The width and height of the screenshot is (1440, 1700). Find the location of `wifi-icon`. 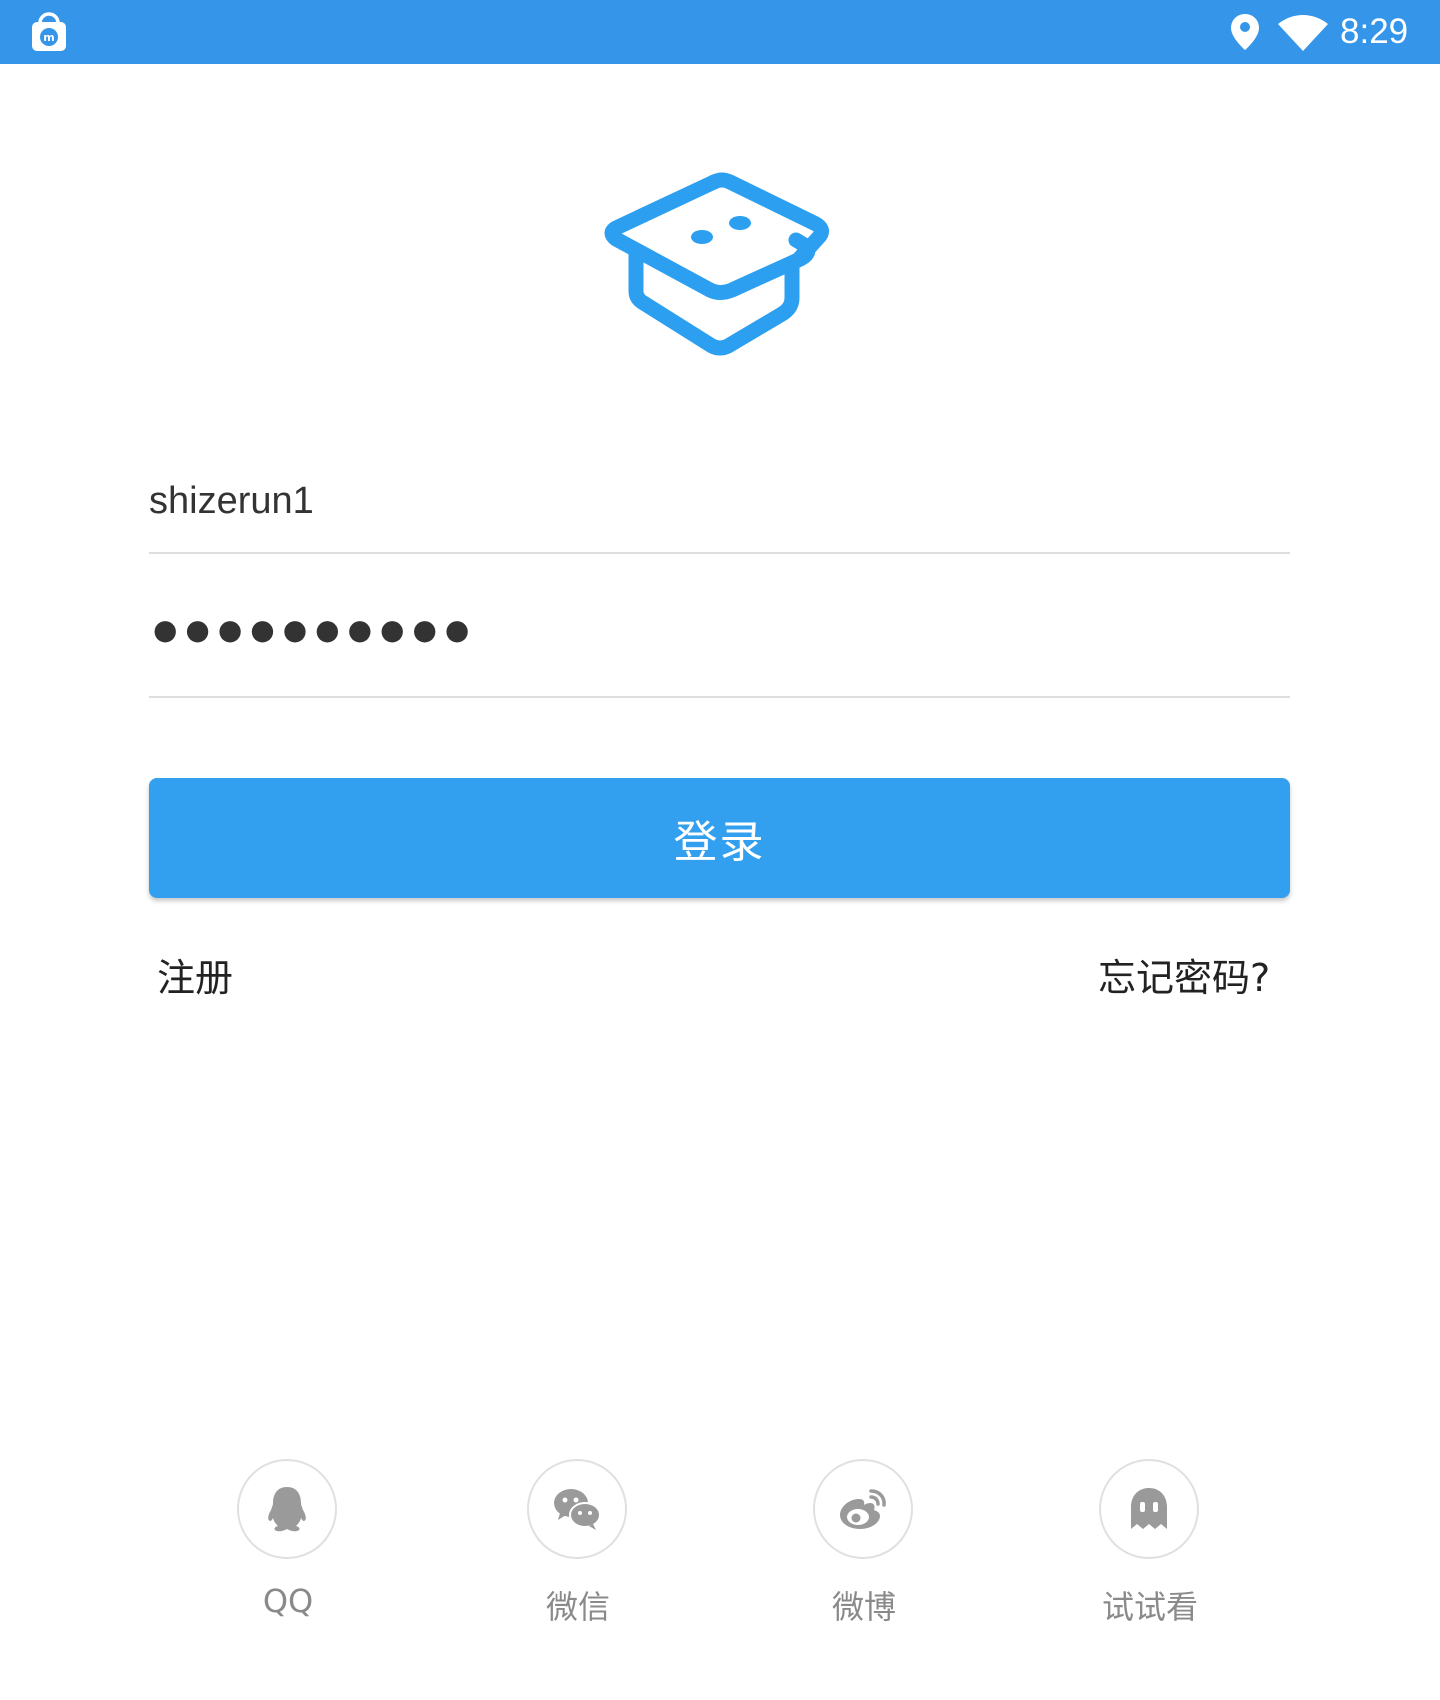

wifi-icon is located at coordinates (1303, 33).